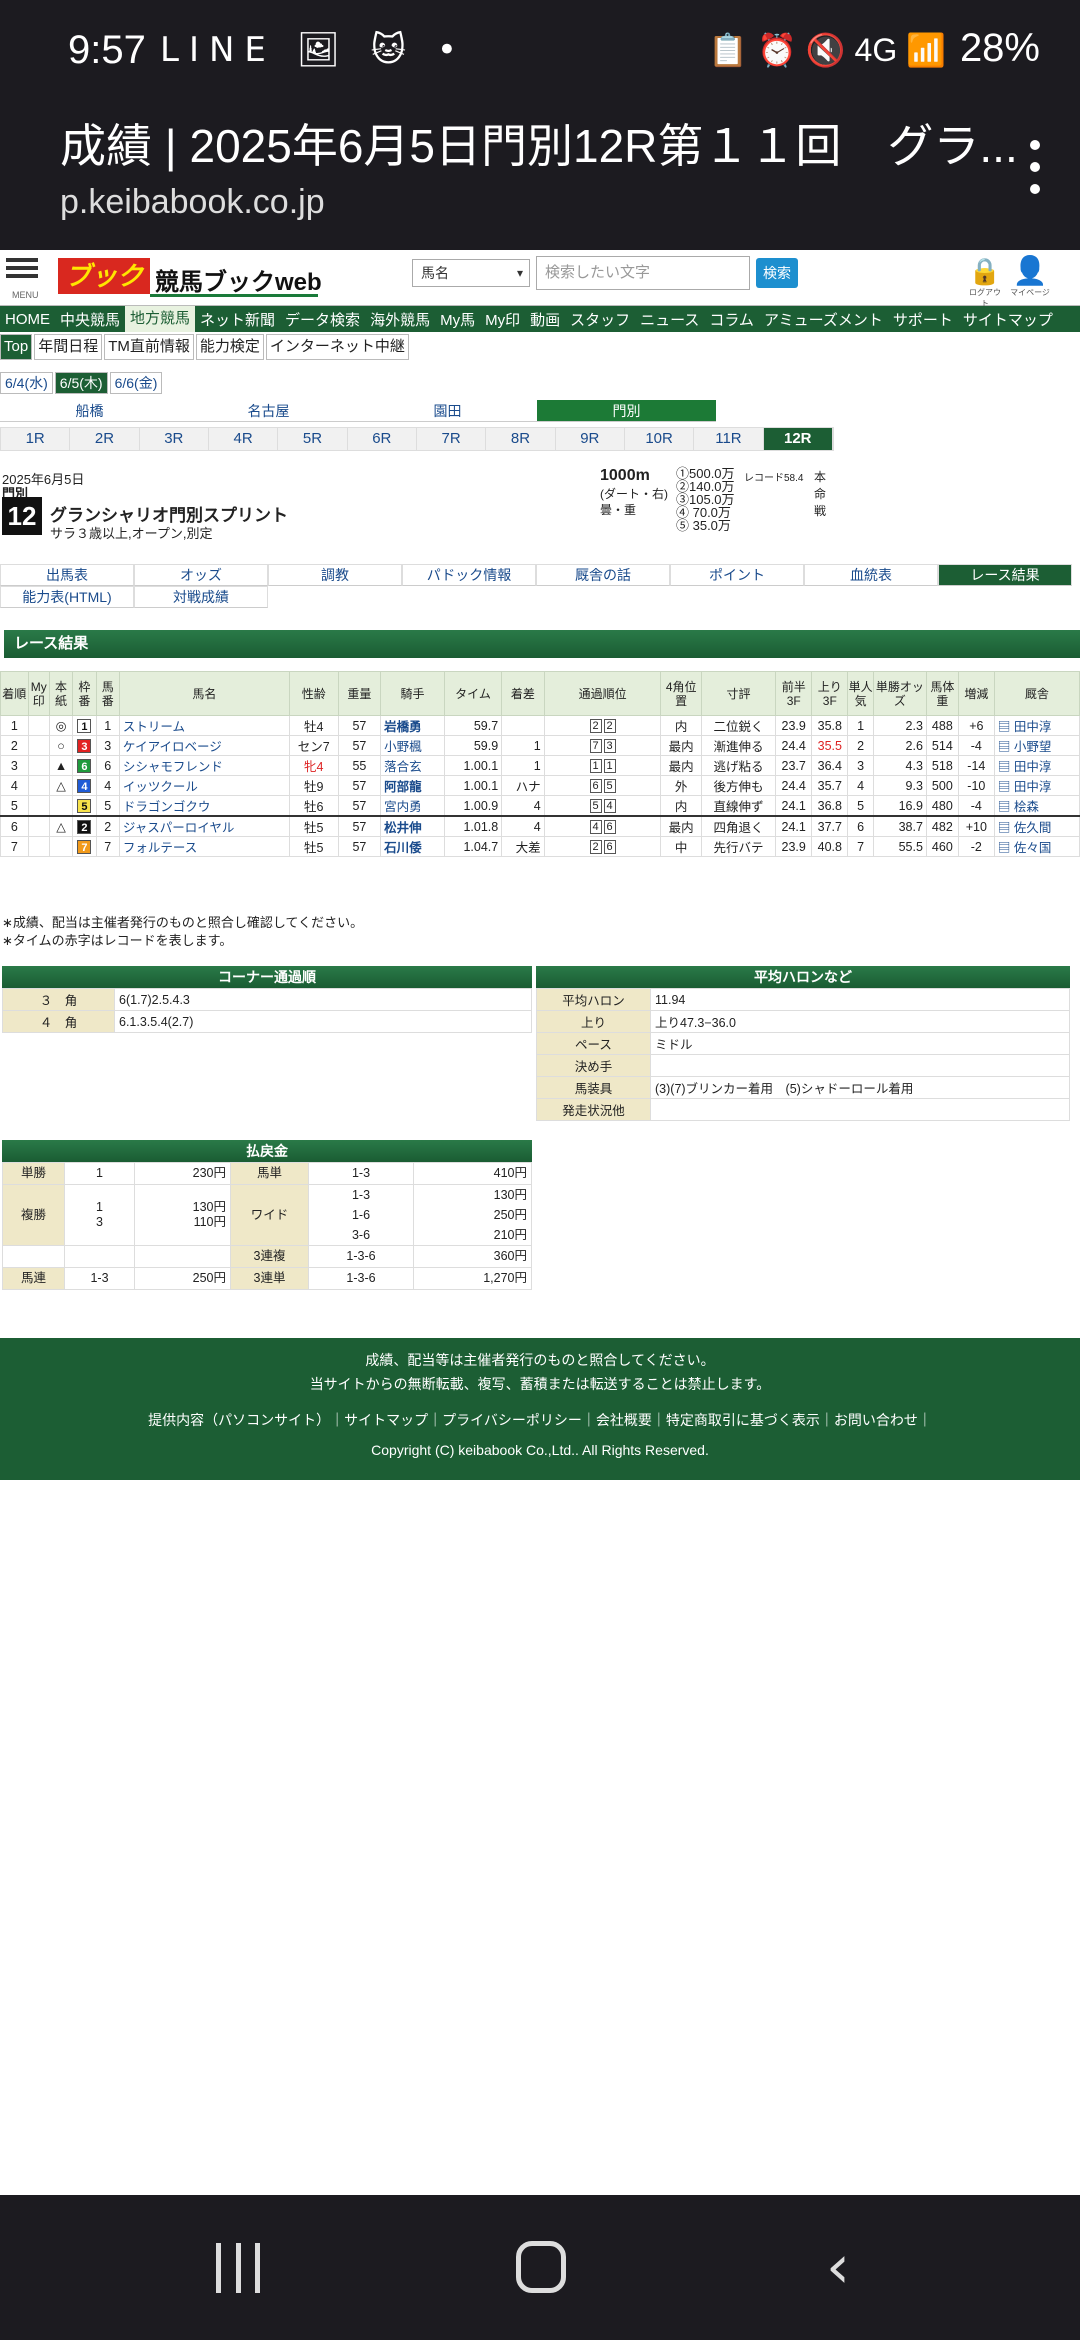  Describe the element at coordinates (669, 319) in the screenshot. I see `global-nav-item: ニュース` at that location.